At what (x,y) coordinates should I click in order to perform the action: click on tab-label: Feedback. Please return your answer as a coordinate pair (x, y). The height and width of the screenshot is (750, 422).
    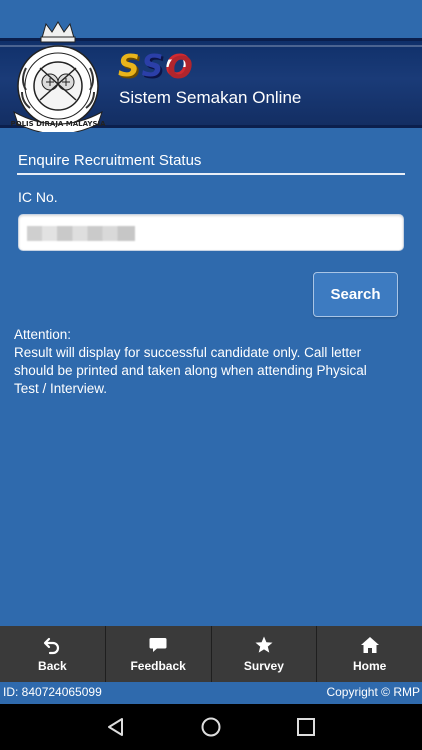
    Looking at the image, I should click on (158, 666).